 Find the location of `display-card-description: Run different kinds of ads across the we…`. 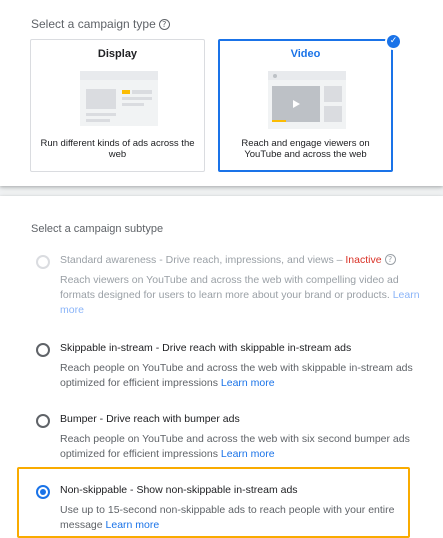

display-card-description: Run different kinds of ads across the we… is located at coordinates (117, 149).